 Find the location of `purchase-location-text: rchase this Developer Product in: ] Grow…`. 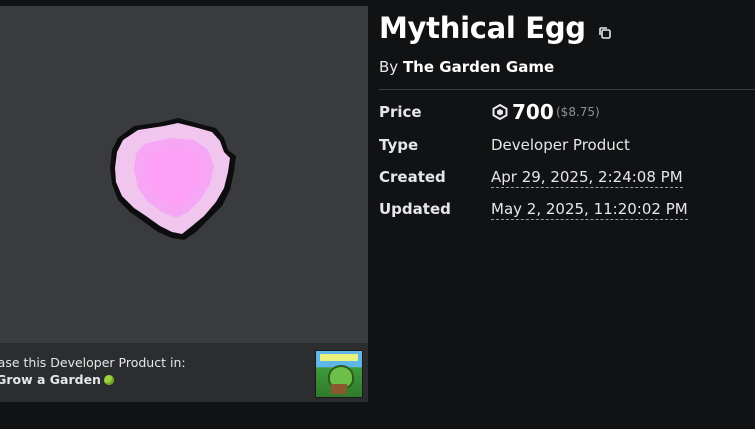

purchase-location-text: rchase this Developer Product in: ] Grow… is located at coordinates (93, 371).